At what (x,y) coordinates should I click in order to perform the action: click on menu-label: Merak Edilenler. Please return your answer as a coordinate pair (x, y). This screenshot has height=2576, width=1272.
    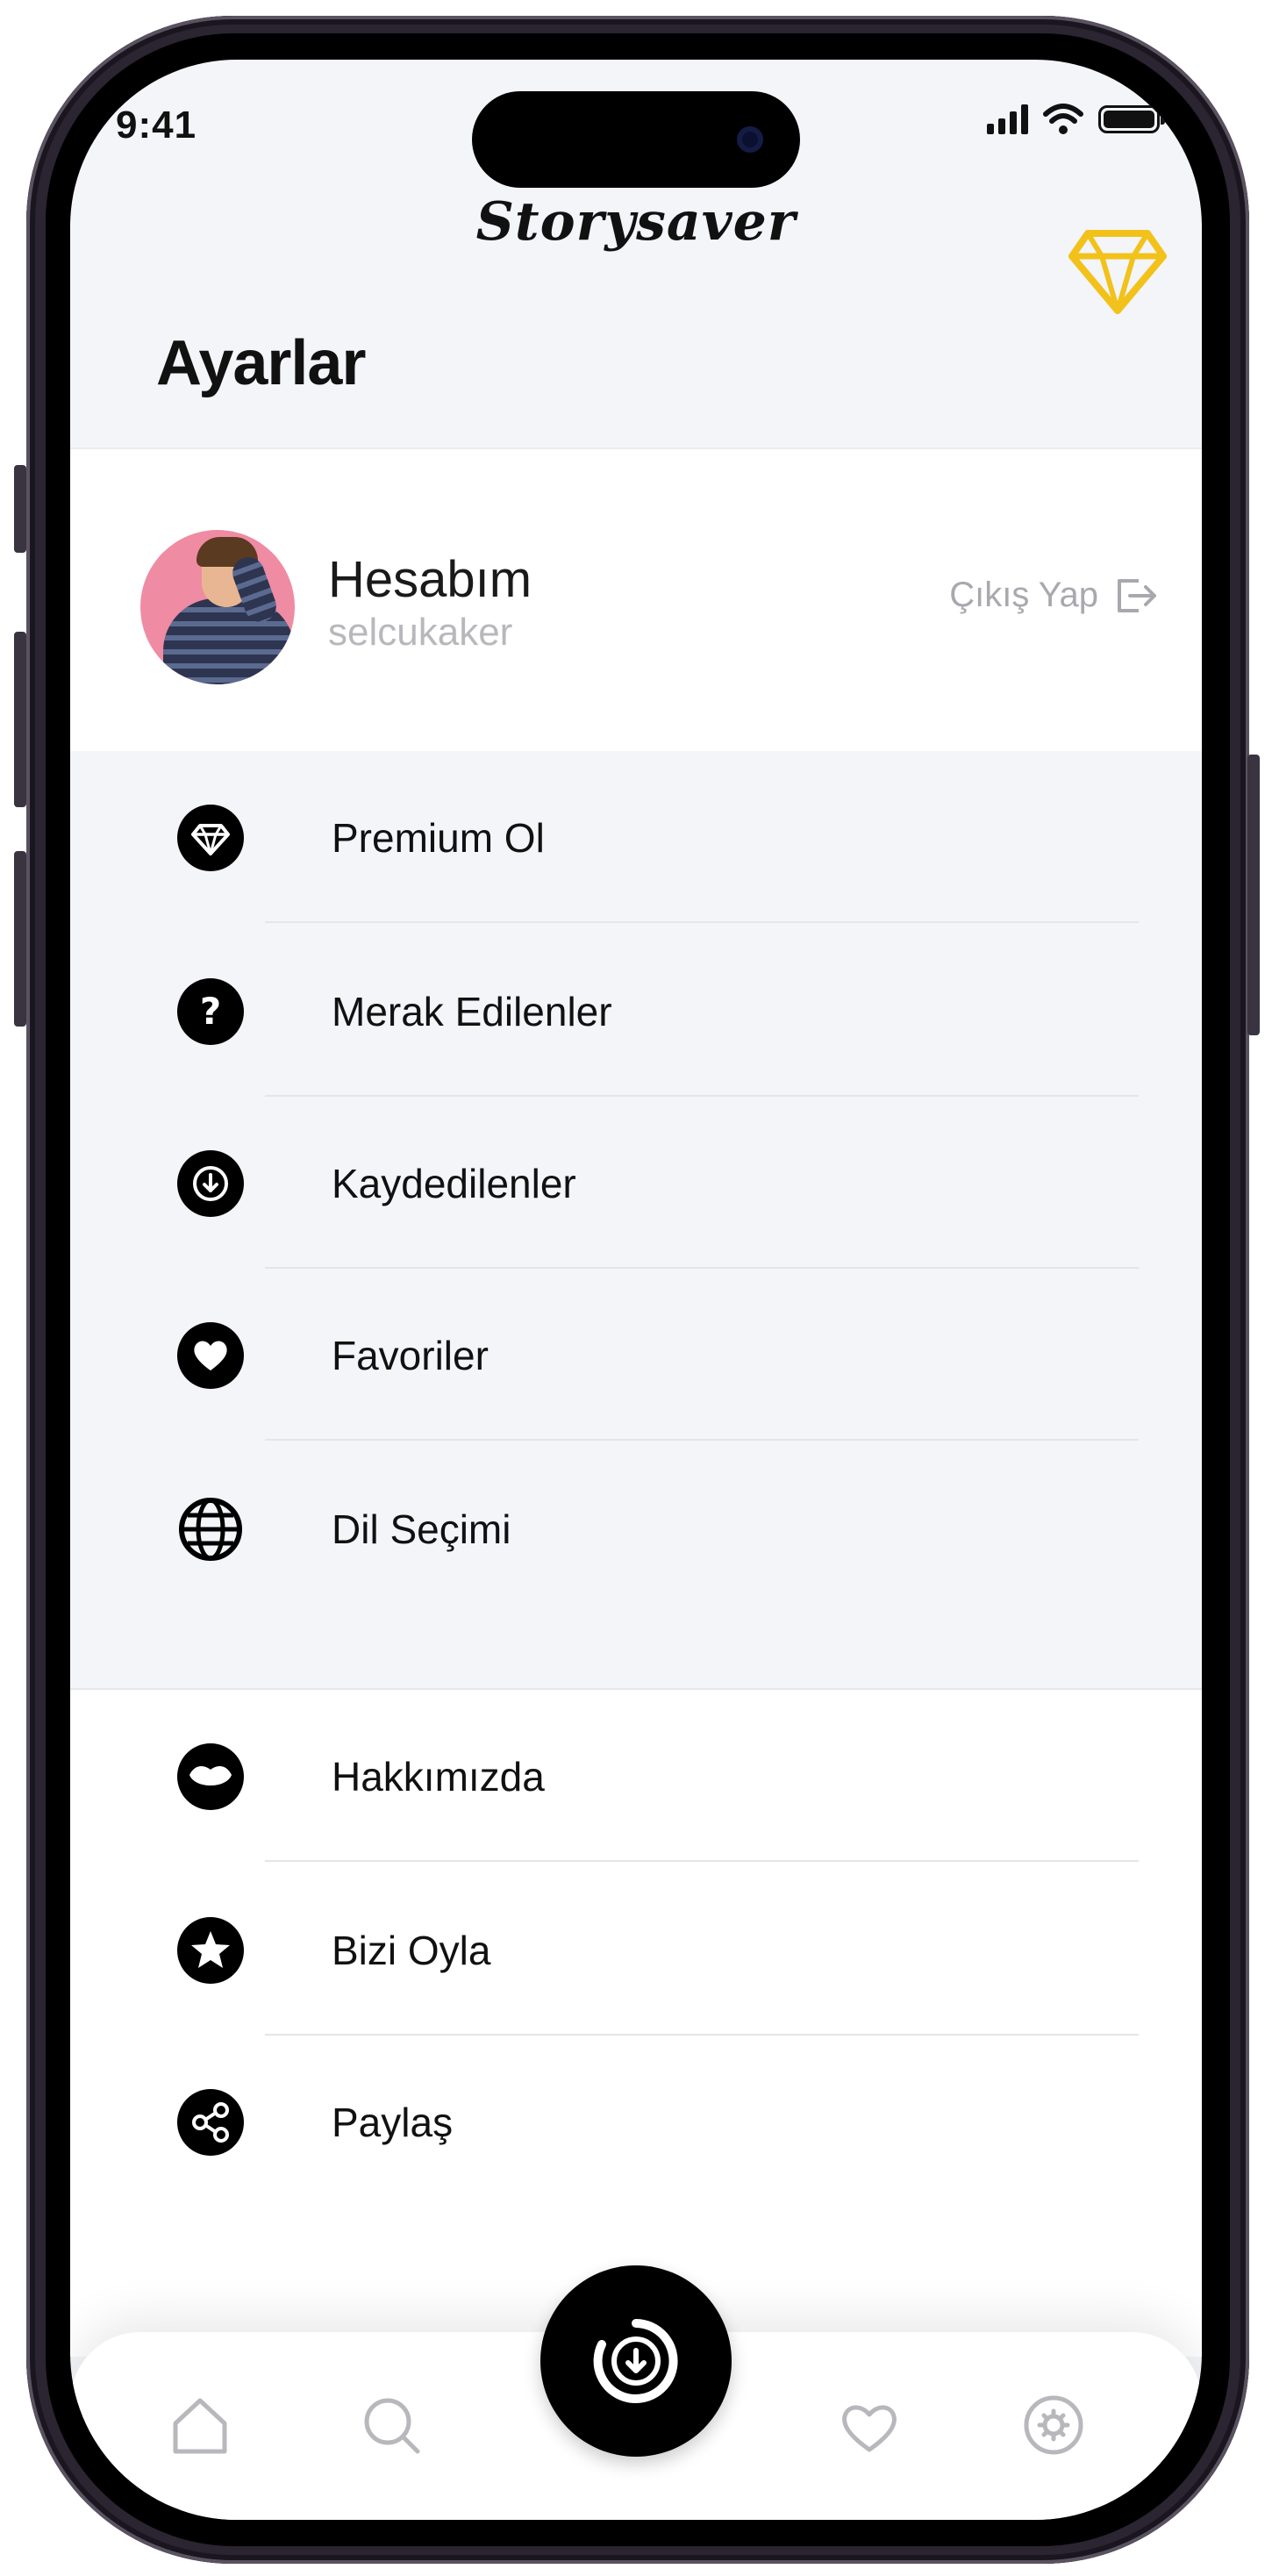
    Looking at the image, I should click on (472, 1011).